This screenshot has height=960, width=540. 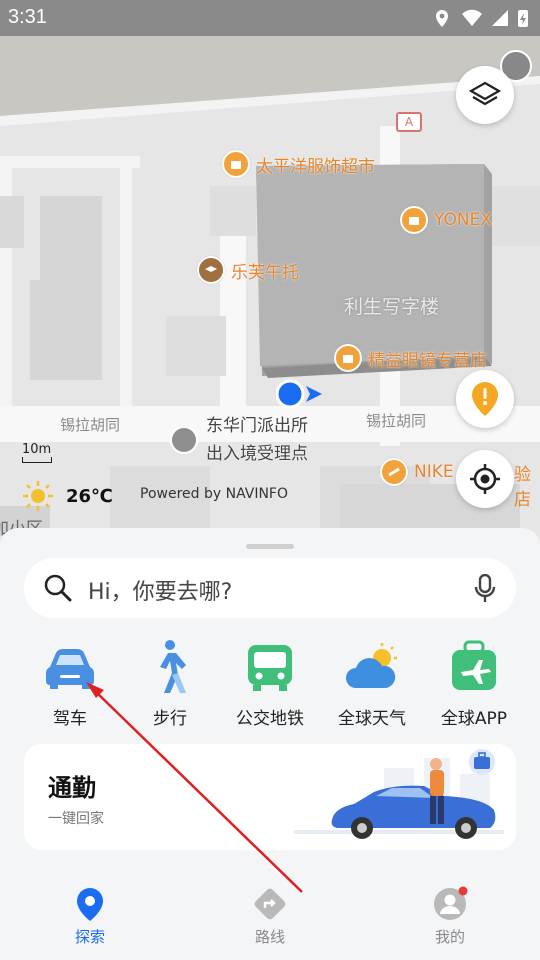 I want to click on sun-icon, so click(x=38, y=496).